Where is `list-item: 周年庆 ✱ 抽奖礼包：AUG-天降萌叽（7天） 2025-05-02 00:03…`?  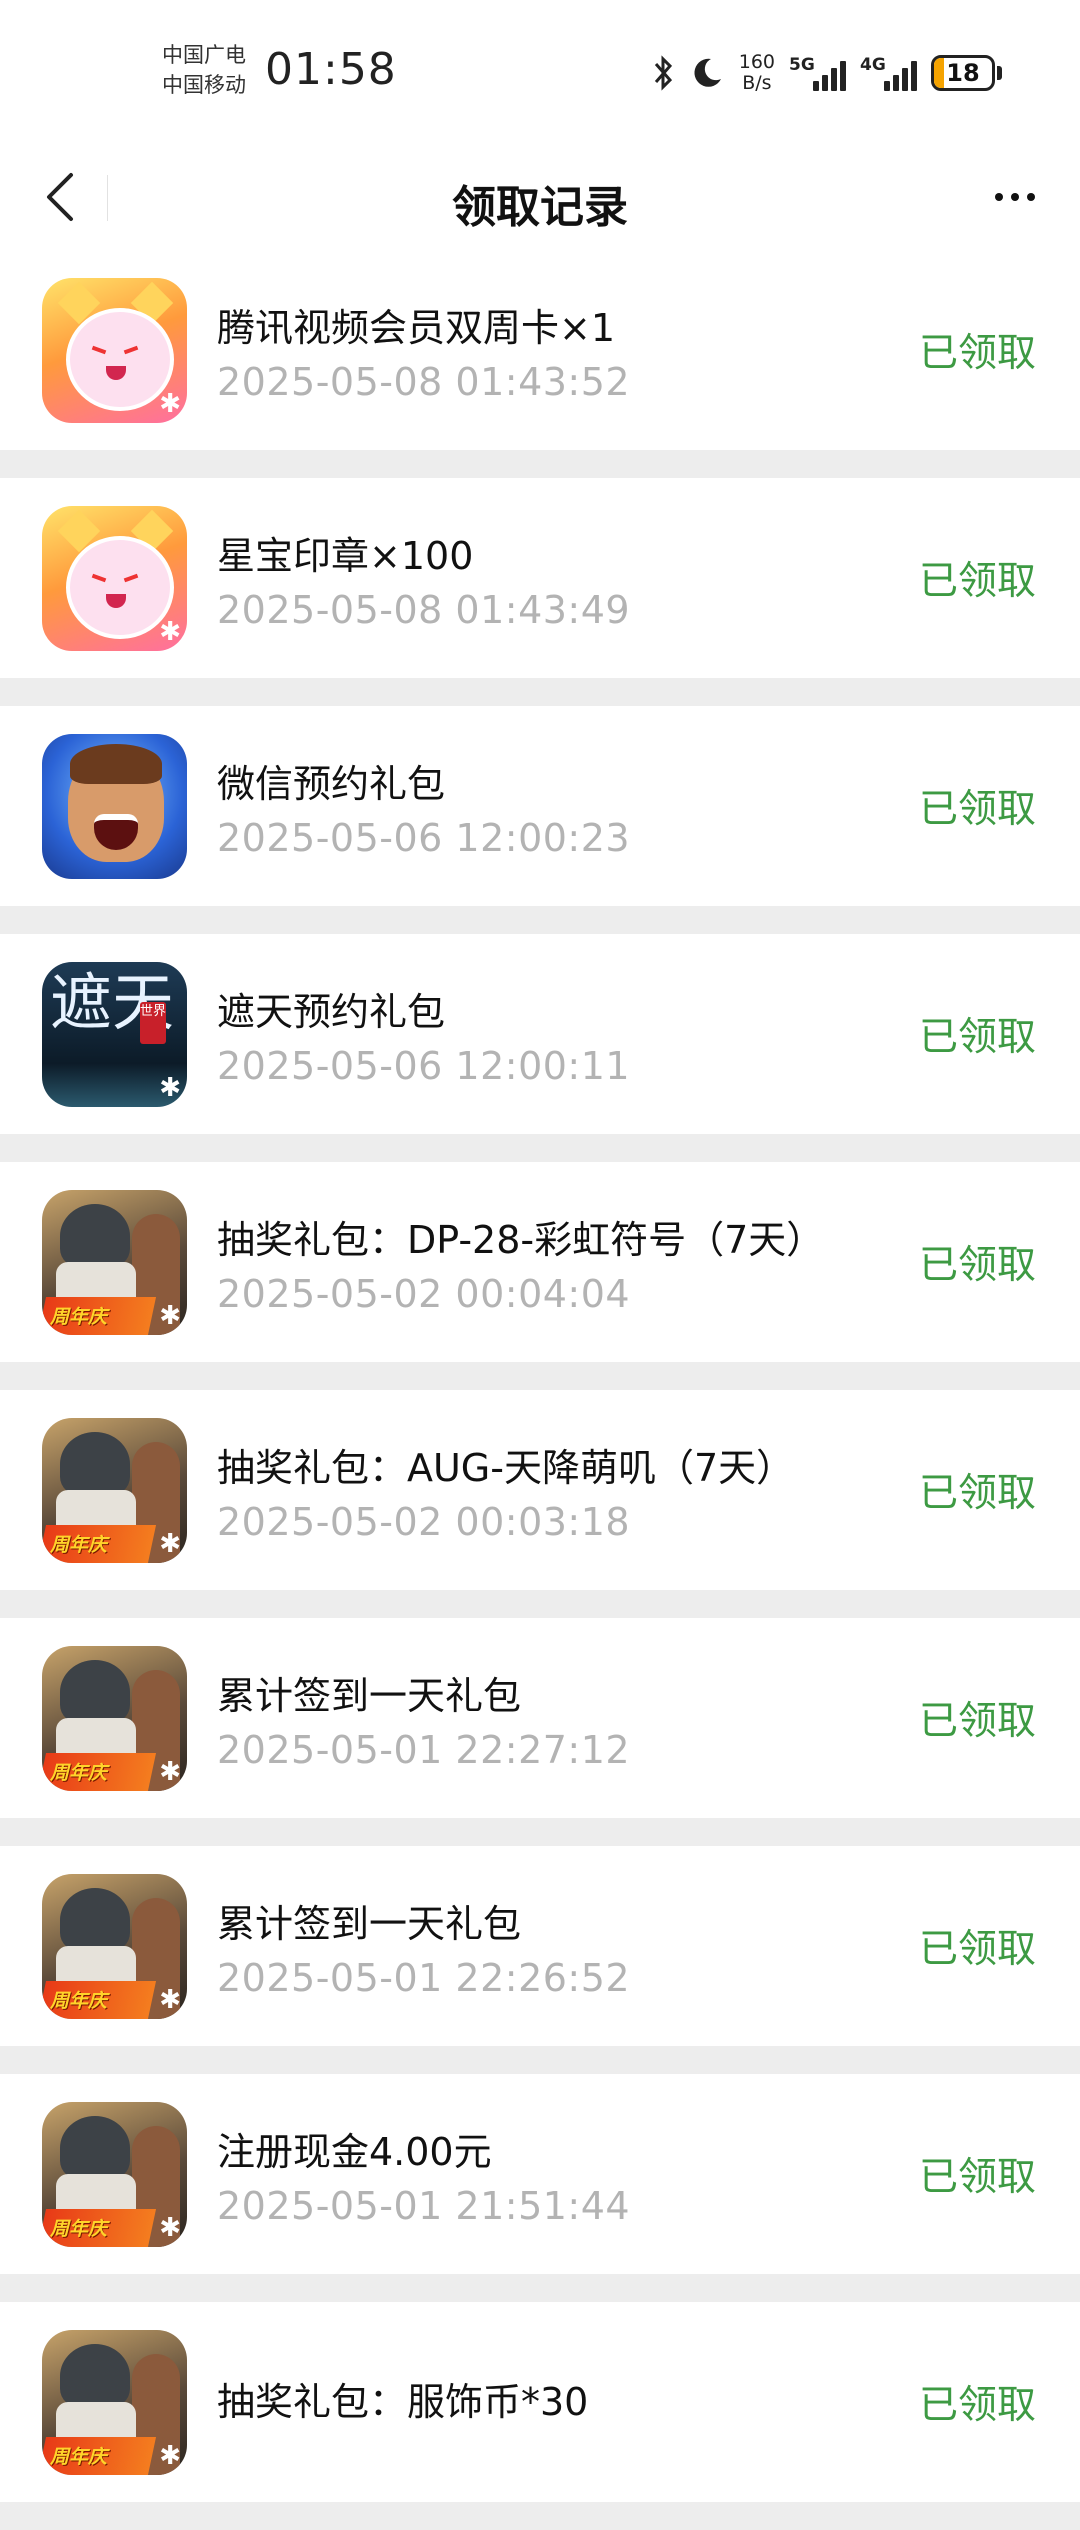 list-item: 周年庆 ✱ 抽奖礼包：AUG-天降萌叽（7天） 2025-05-02 00:03… is located at coordinates (540, 1490).